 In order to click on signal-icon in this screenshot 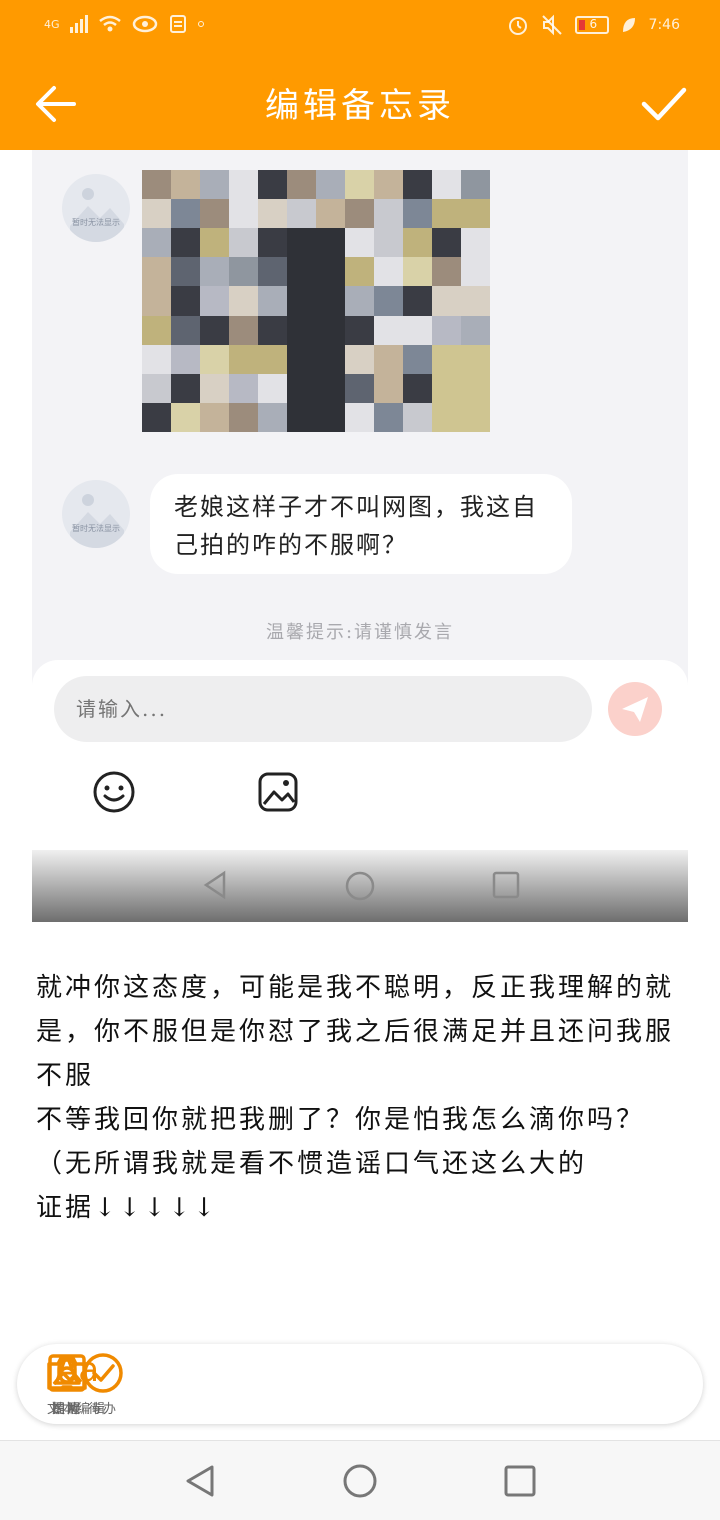, I will do `click(78, 24)`.